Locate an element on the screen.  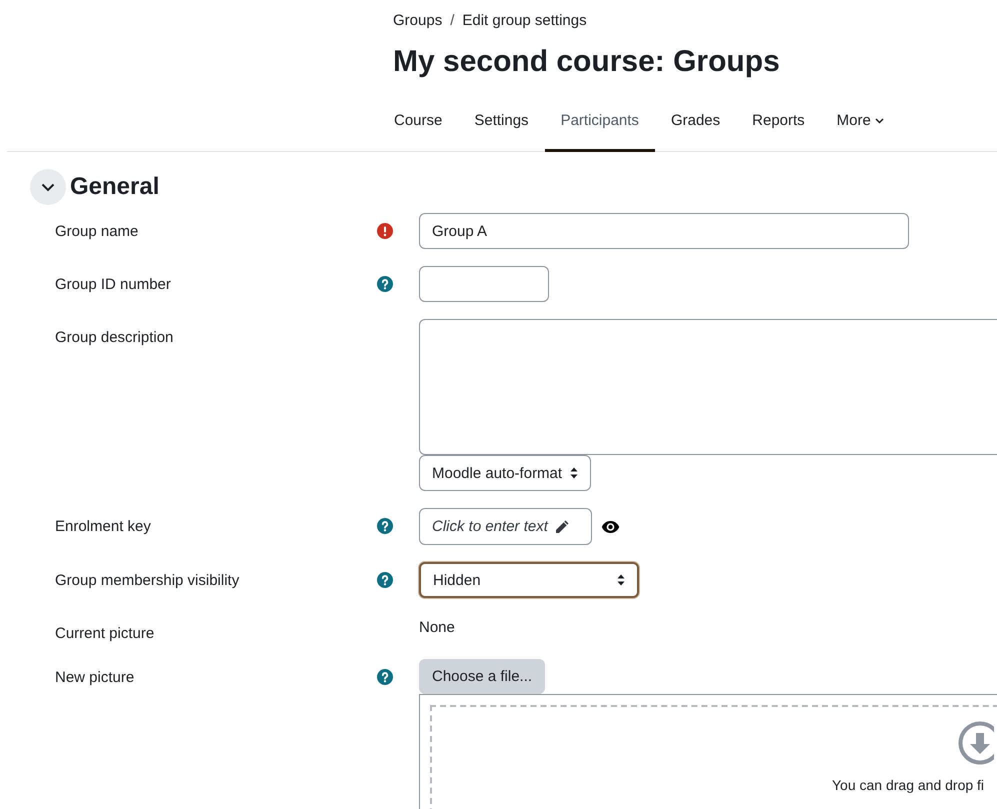
chevron-down-icon is located at coordinates (48, 187).